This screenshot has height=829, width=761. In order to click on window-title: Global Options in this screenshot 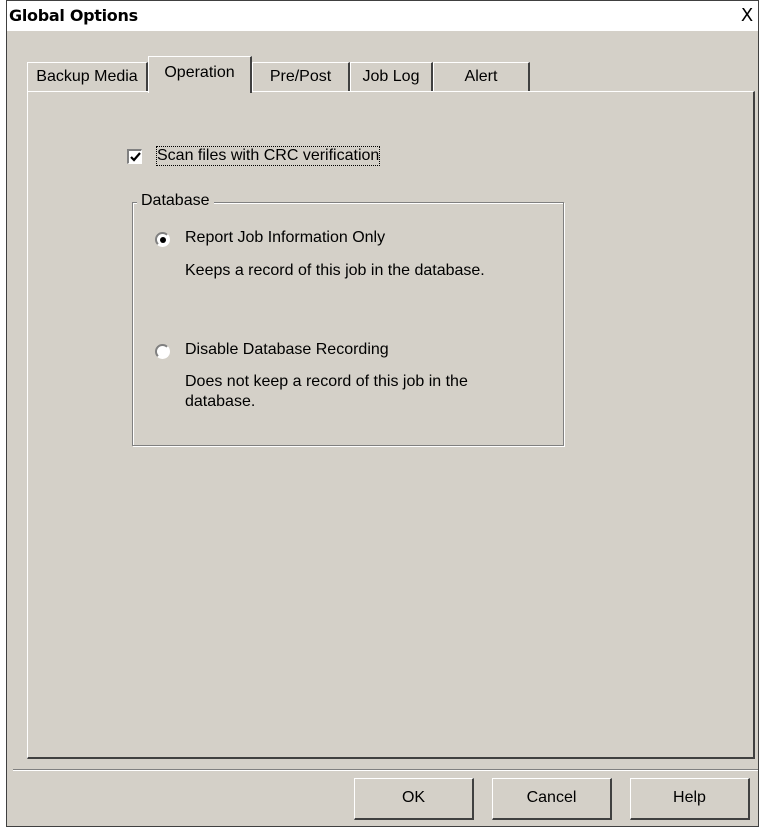, I will do `click(73, 15)`.